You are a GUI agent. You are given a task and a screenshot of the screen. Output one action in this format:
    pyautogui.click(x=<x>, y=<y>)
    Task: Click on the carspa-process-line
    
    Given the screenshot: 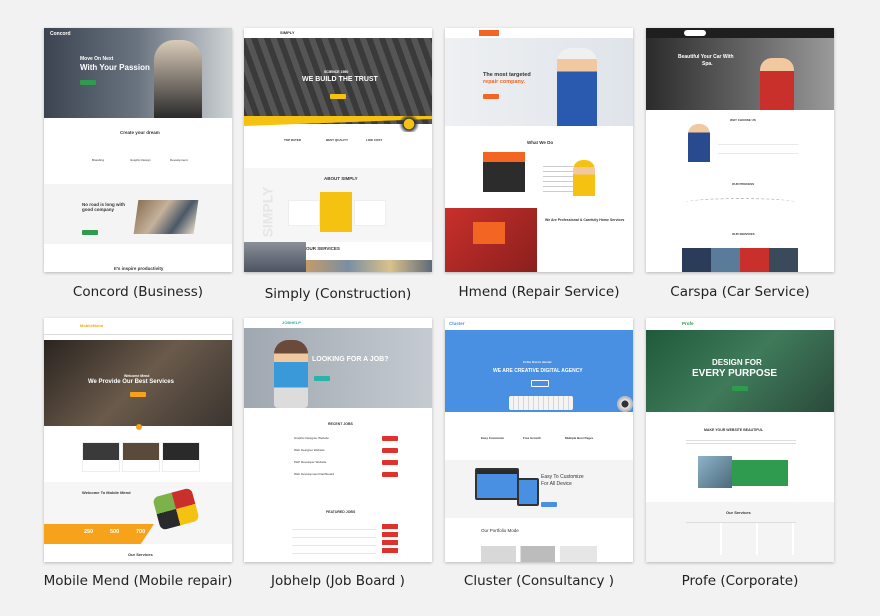 What is the action you would take?
    pyautogui.click(x=741, y=202)
    